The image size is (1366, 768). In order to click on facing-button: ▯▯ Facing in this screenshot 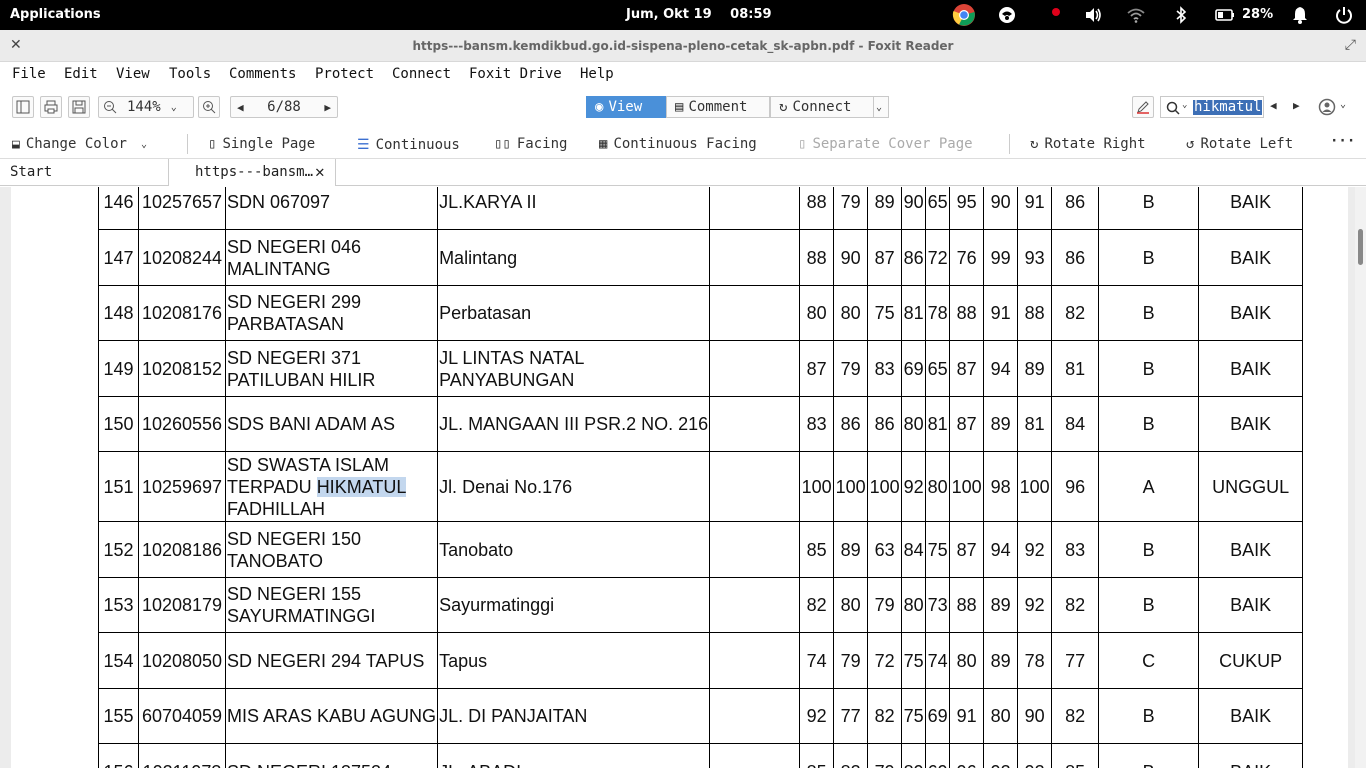, I will do `click(530, 144)`.